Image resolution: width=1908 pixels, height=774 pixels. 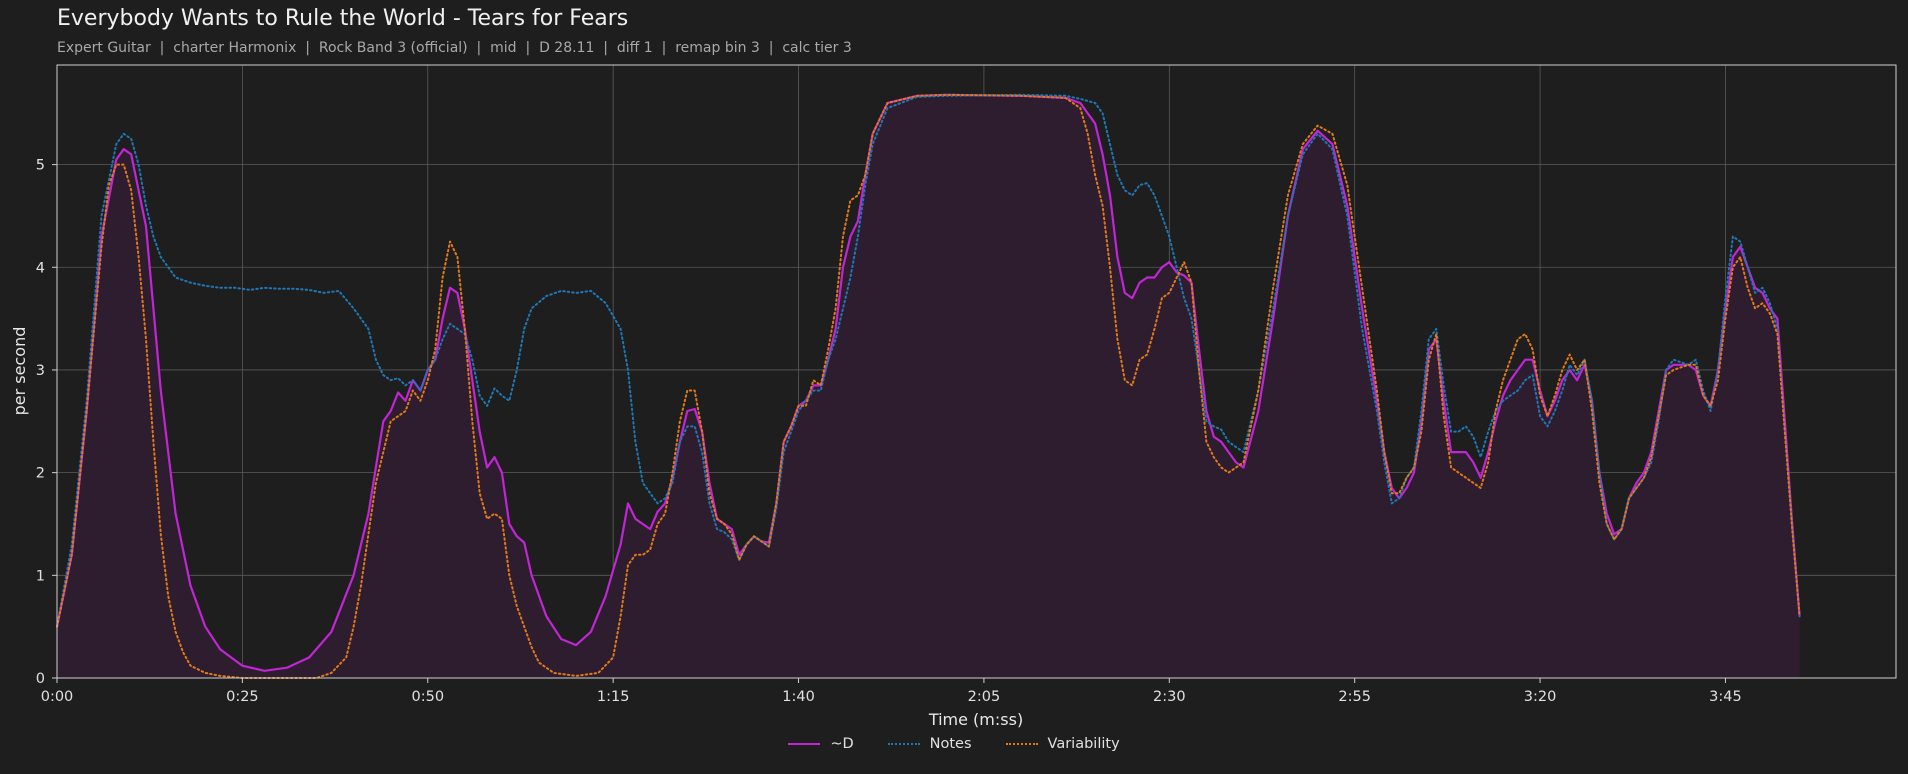 What do you see at coordinates (613, 697) in the screenshot?
I see `x-tick-label: 1:15` at bounding box center [613, 697].